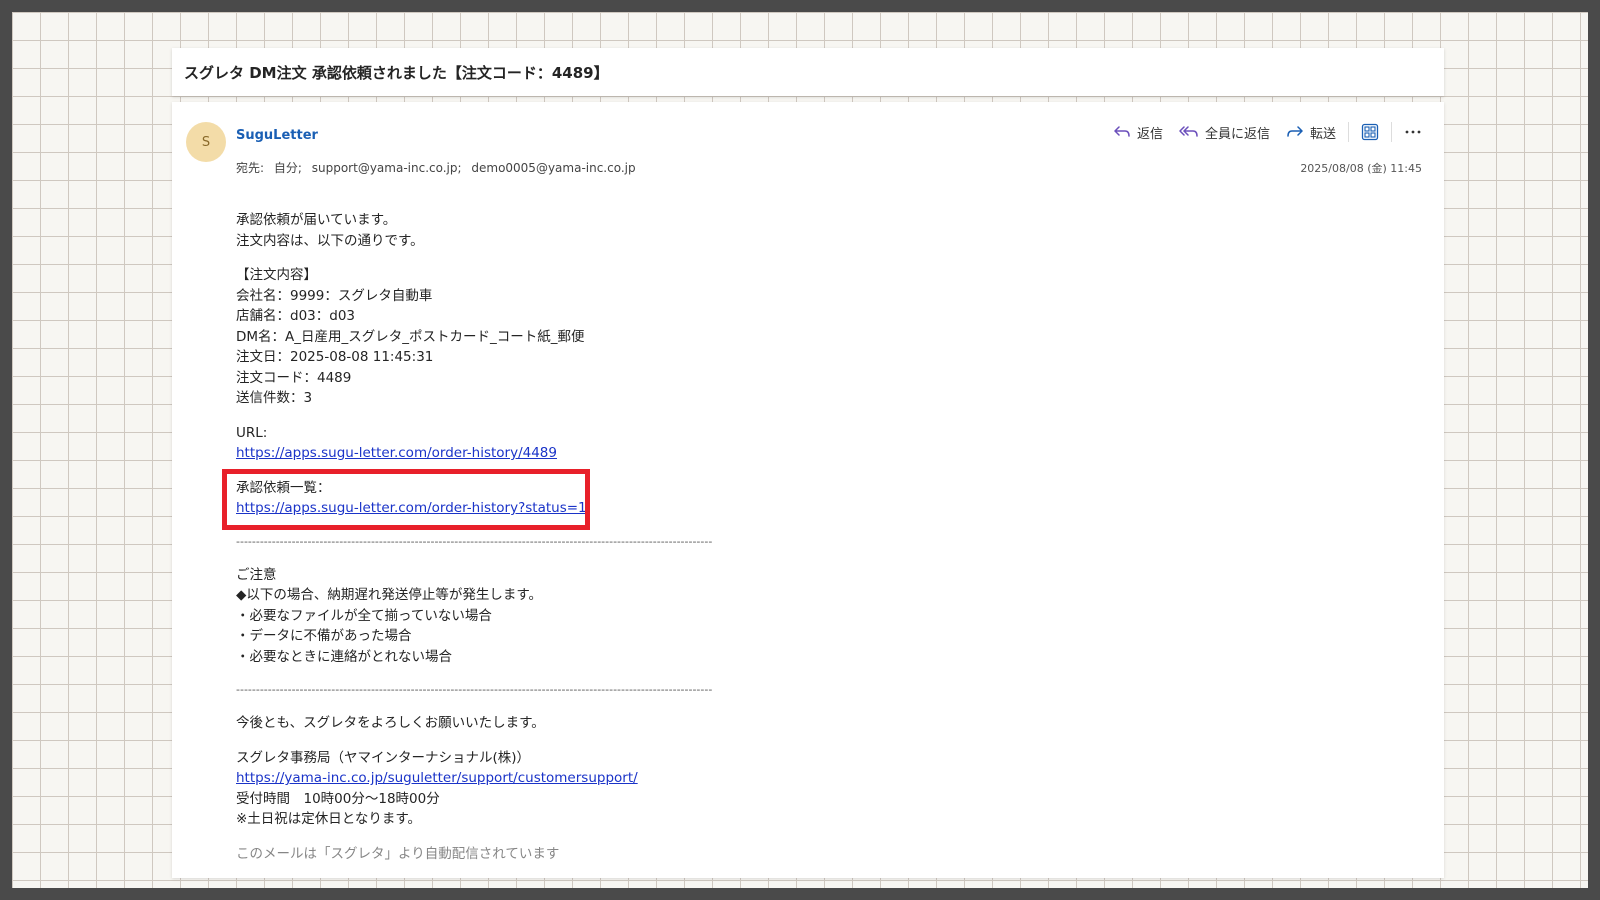 The image size is (1600, 900). Describe the element at coordinates (277, 135) in the screenshot. I see `sender-name: SuguLetter` at that location.